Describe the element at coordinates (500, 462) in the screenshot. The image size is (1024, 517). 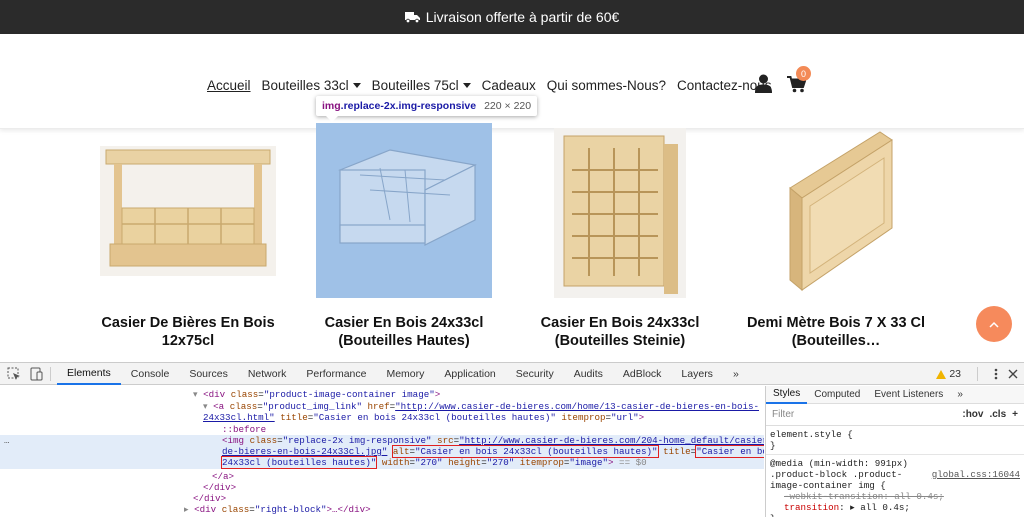
I see `code-token: "270"` at that location.